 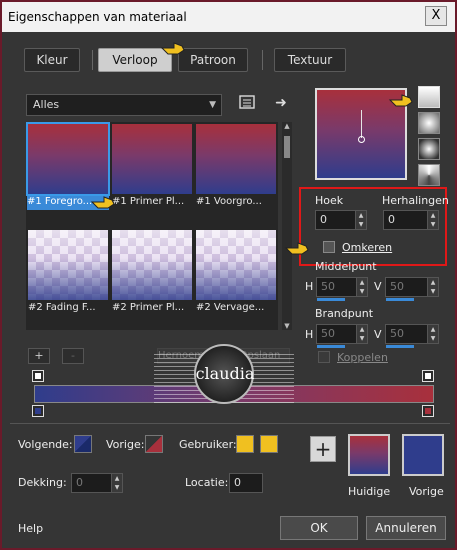 What do you see at coordinates (323, 219) in the screenshot?
I see `hoek-value: 0` at bounding box center [323, 219].